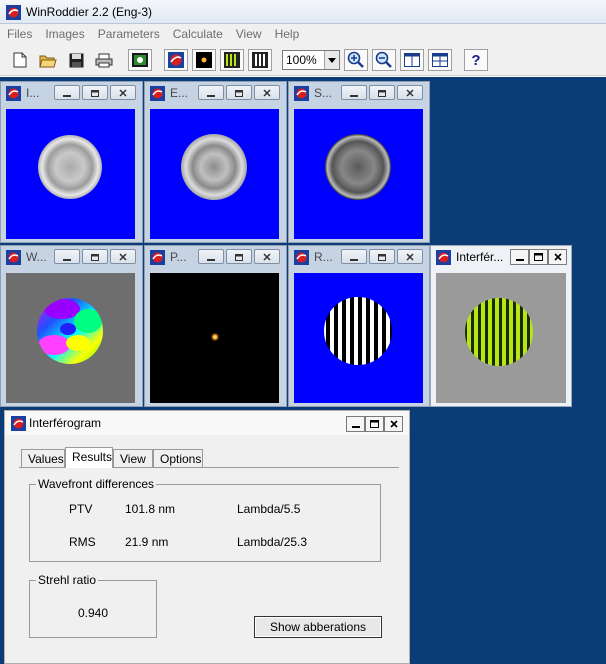  Describe the element at coordinates (197, 34) in the screenshot. I see `menu-calculate: Calculate` at that location.